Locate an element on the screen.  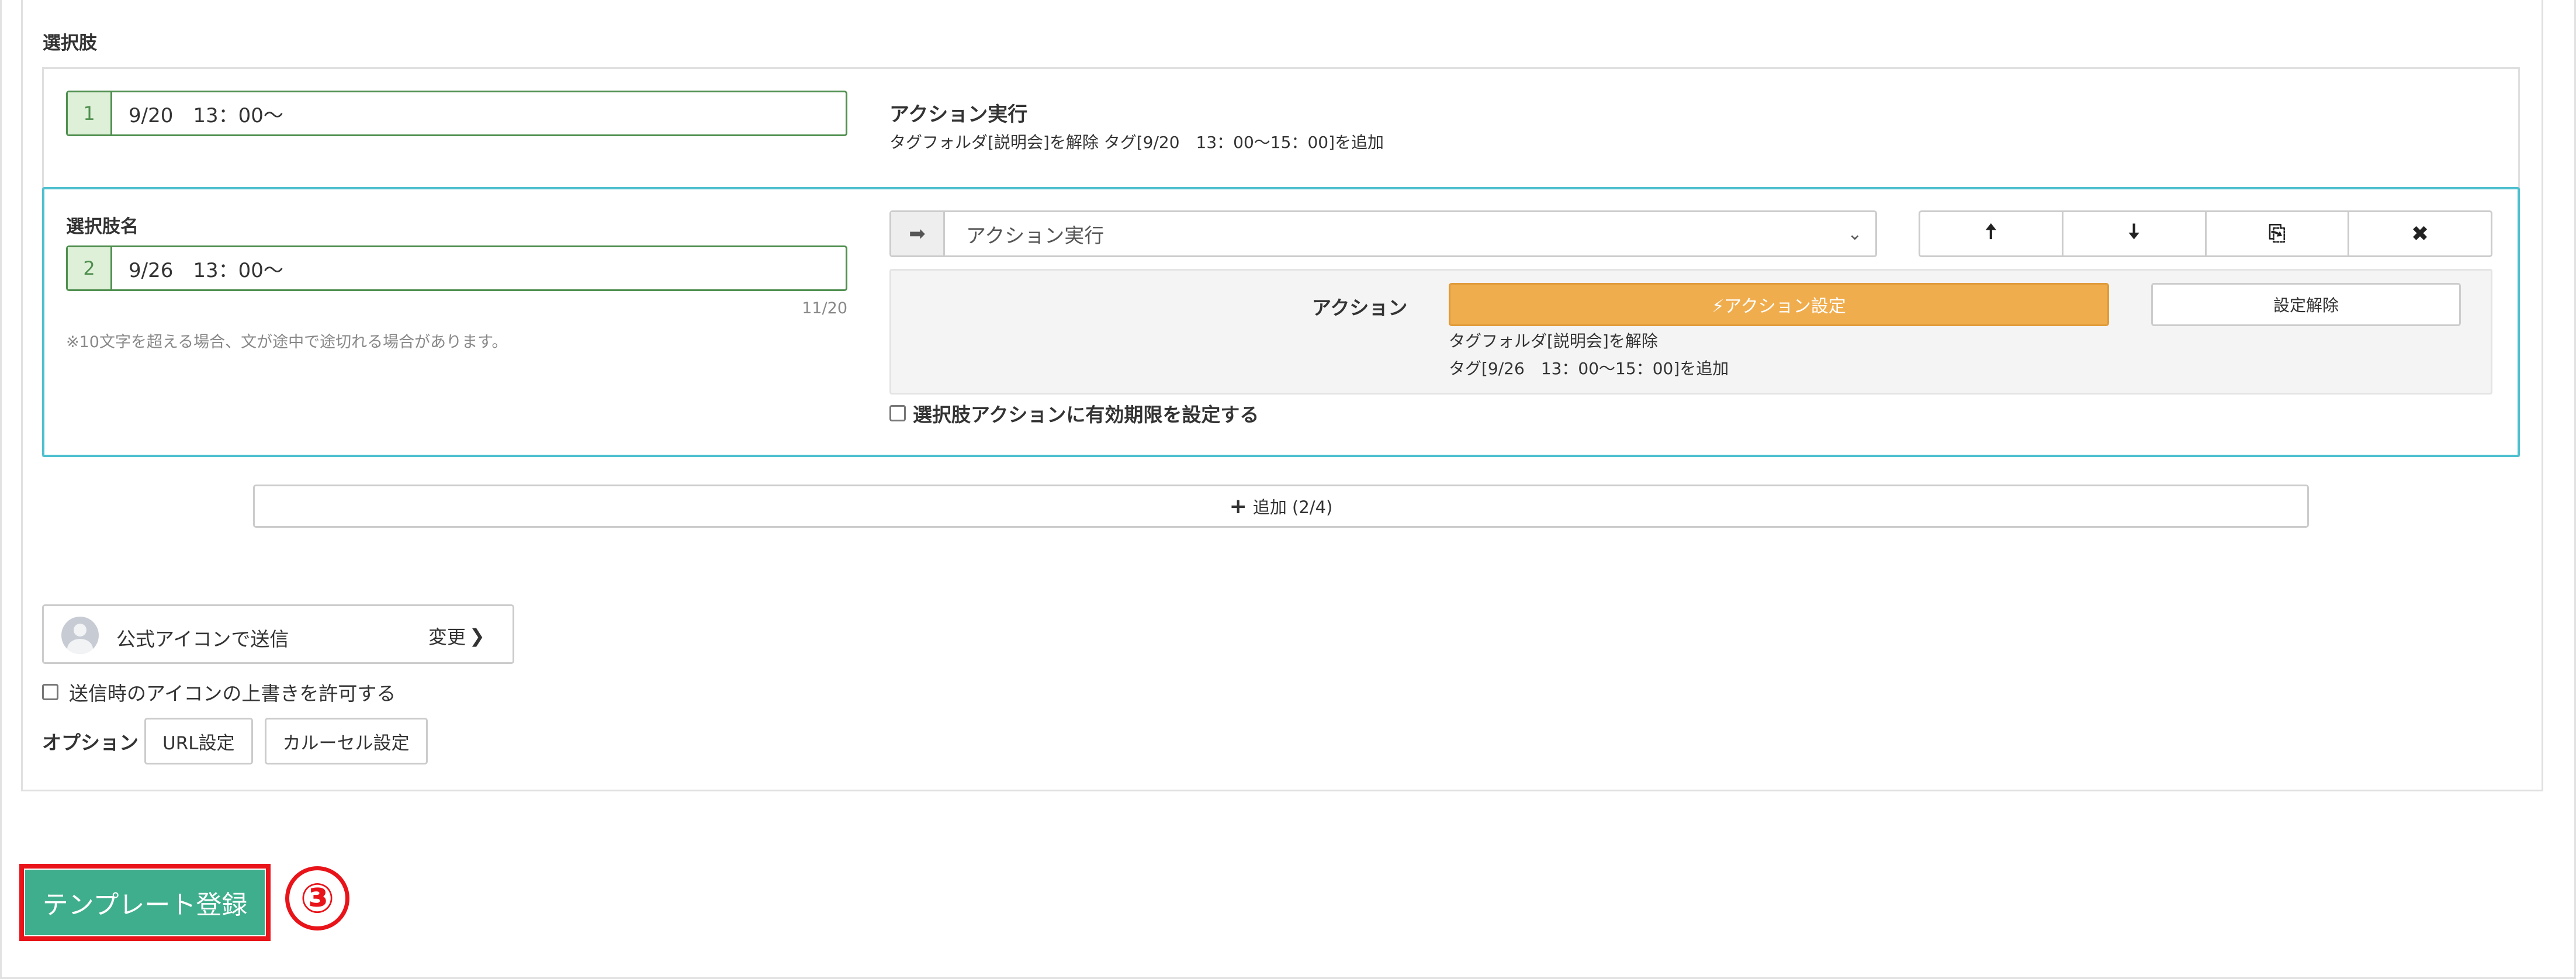
action-settings-button: ⚡アクション設定 is located at coordinates (1779, 304).